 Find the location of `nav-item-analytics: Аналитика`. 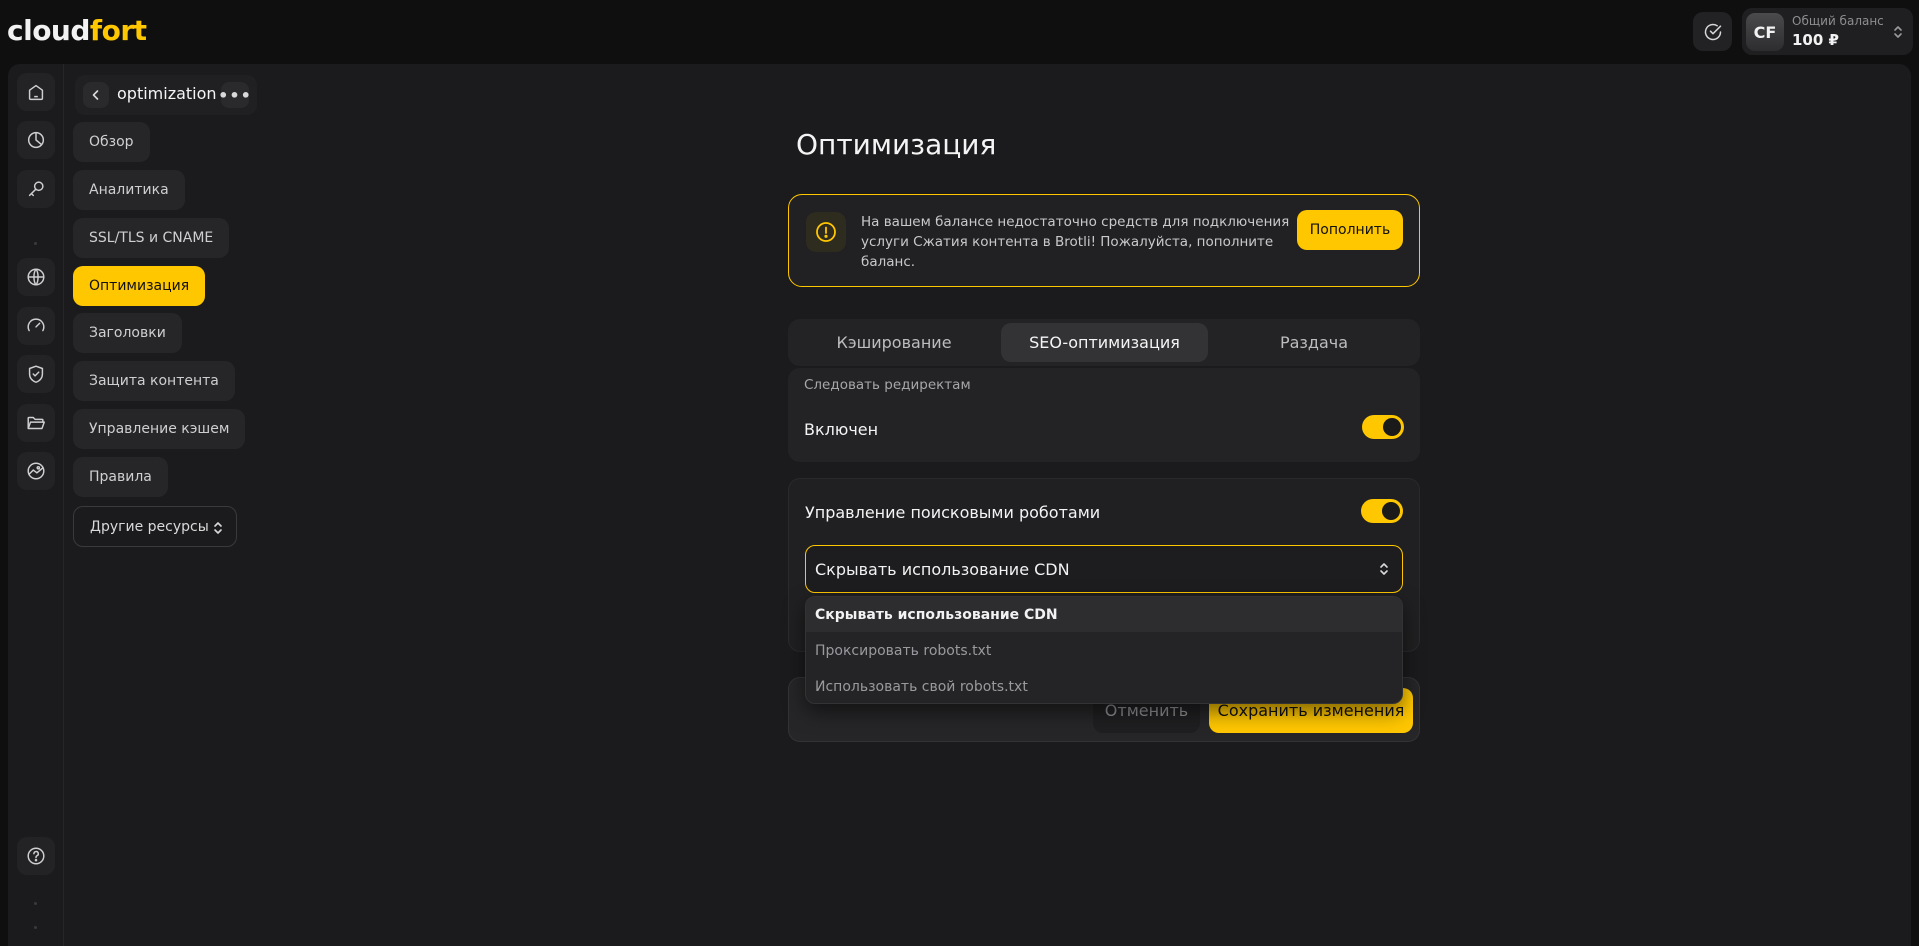

nav-item-analytics: Аналитика is located at coordinates (129, 190).